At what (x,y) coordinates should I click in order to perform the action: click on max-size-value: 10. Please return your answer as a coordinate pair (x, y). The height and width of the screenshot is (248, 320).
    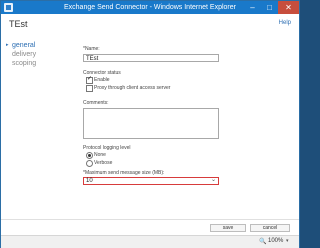
    Looking at the image, I should click on (89, 181).